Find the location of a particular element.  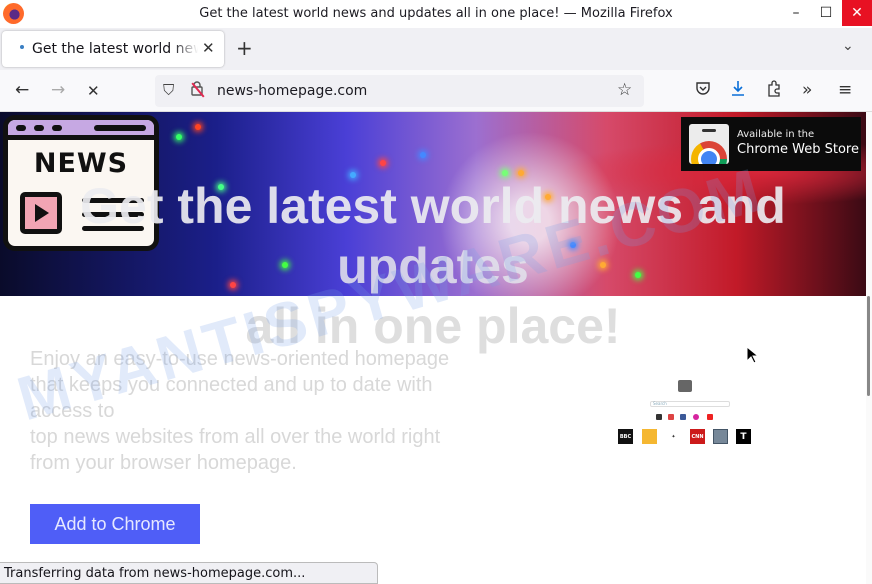

gmail-icon is located at coordinates (671, 417).